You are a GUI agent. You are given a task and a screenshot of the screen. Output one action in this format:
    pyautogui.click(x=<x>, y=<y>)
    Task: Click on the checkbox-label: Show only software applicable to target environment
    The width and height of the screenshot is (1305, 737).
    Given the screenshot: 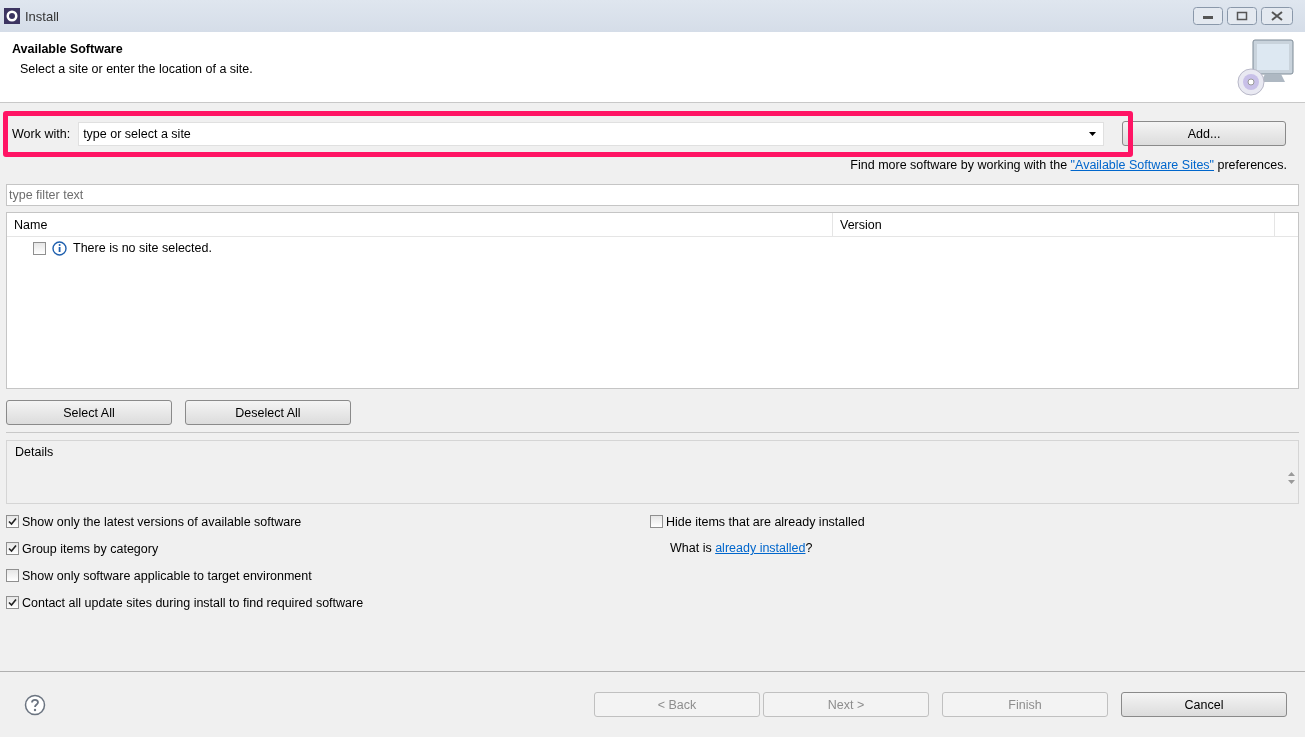 What is the action you would take?
    pyautogui.click(x=167, y=575)
    